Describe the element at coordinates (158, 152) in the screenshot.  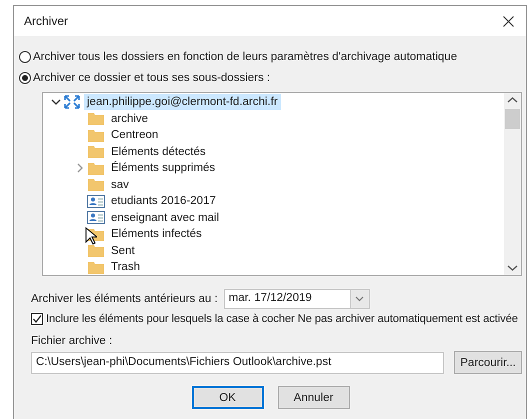
I see `tree-item: Eléments détectés` at that location.